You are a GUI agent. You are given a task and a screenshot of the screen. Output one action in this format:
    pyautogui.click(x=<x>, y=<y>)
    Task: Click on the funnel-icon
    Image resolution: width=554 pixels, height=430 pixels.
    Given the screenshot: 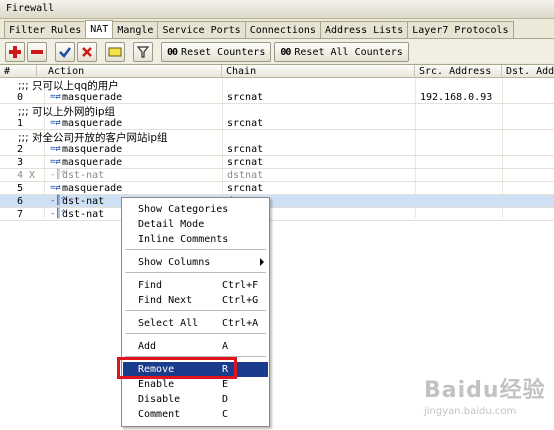 What is the action you would take?
    pyautogui.click(x=143, y=52)
    